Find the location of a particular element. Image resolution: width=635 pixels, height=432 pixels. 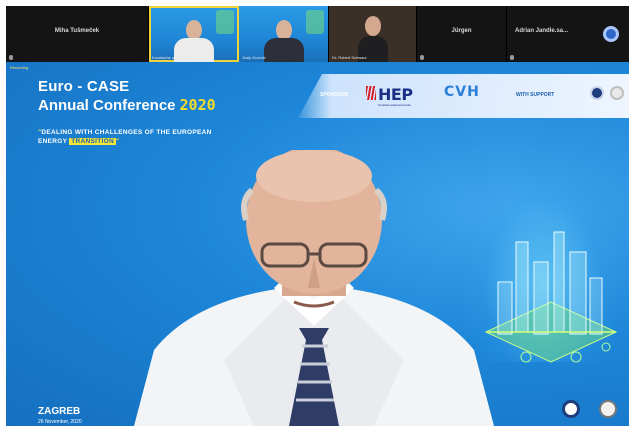

support-label: WITH SUPPORT is located at coordinates (535, 95).